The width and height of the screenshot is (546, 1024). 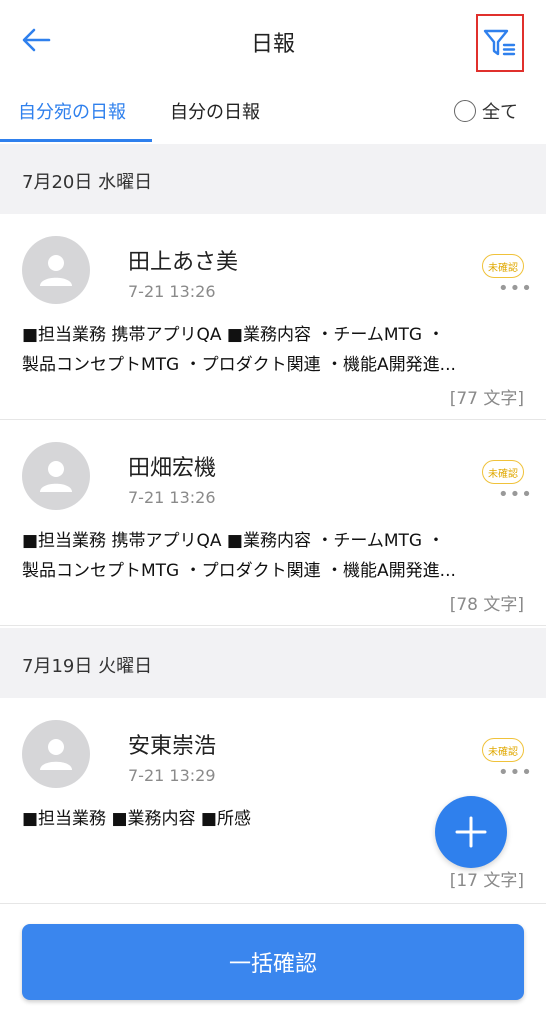 What do you see at coordinates (273, 113) in the screenshot?
I see `tab-bar: 自分宛の日報 自分の日報 全て` at bounding box center [273, 113].